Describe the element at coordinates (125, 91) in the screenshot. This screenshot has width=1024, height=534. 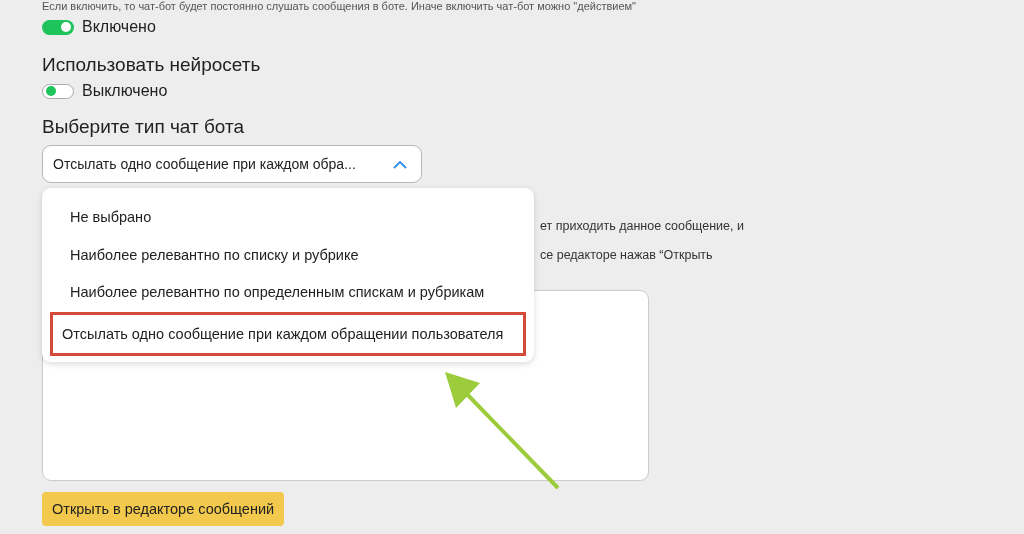
I see `toggle-label: Выключено` at that location.